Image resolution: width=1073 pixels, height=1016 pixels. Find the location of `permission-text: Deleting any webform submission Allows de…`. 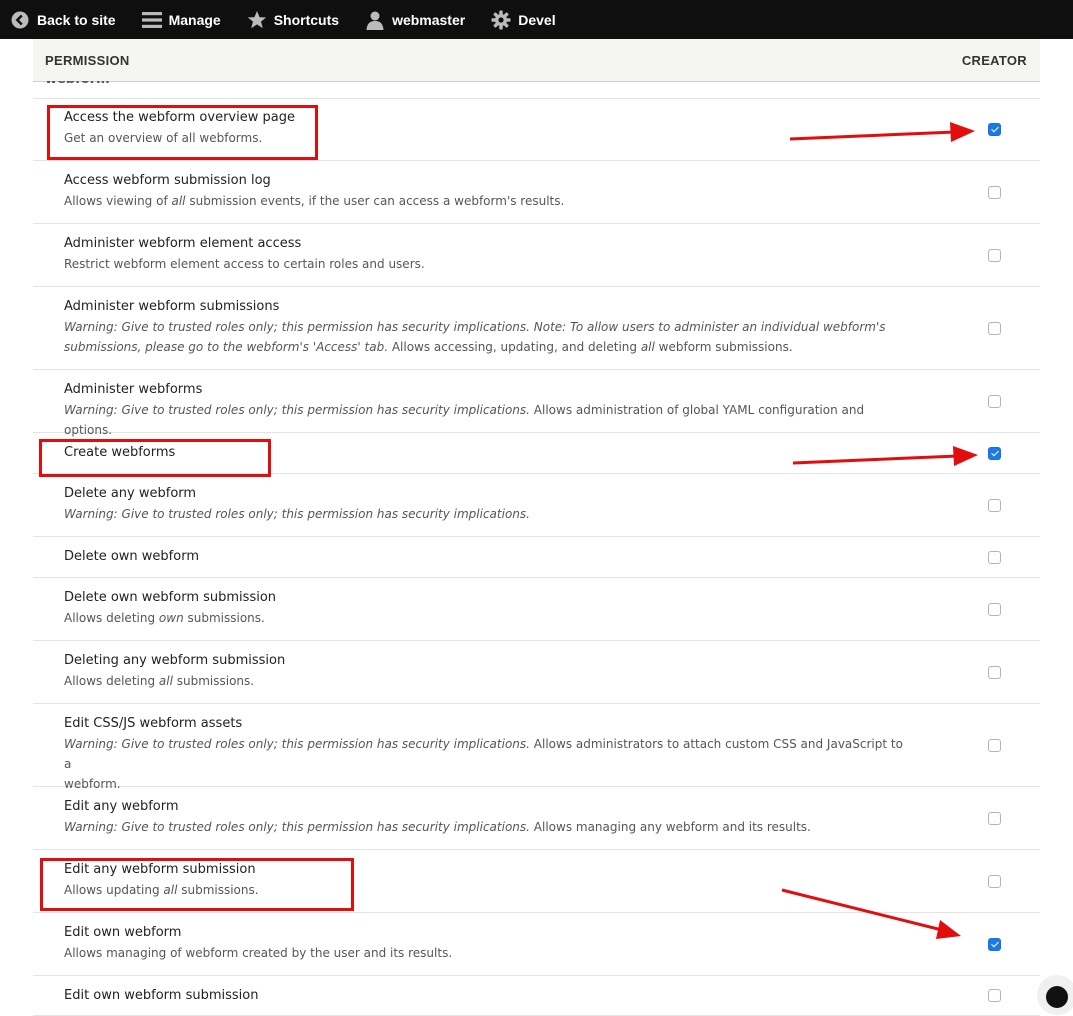

permission-text: Deleting any webform submission Allows de… is located at coordinates (487, 671).